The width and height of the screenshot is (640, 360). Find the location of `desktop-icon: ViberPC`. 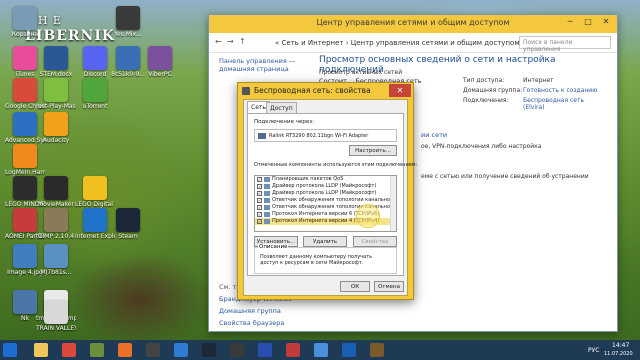

desktop-icon: ViberPC is located at coordinates (160, 62).